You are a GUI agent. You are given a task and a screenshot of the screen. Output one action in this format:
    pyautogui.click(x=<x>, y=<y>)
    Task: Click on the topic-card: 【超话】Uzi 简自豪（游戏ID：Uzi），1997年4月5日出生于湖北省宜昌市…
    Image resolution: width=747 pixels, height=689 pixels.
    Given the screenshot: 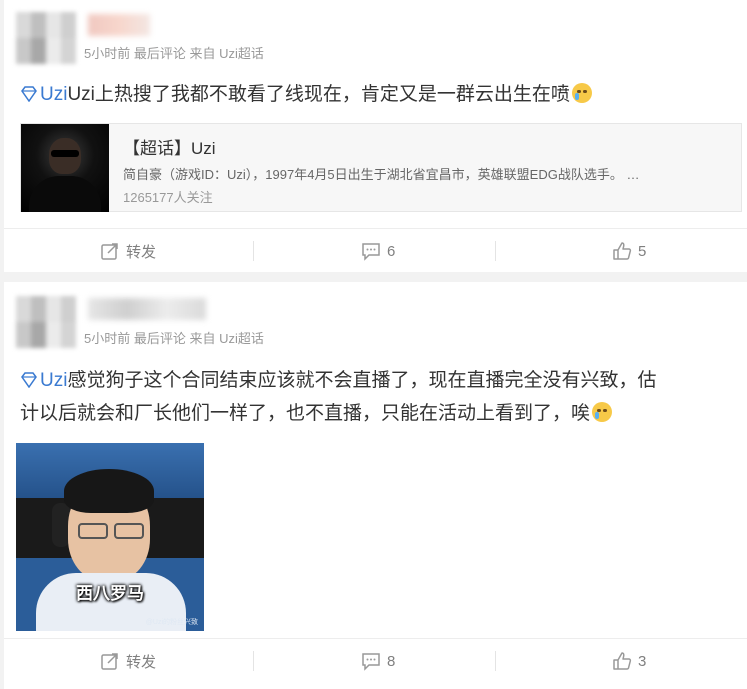 What is the action you would take?
    pyautogui.click(x=381, y=167)
    